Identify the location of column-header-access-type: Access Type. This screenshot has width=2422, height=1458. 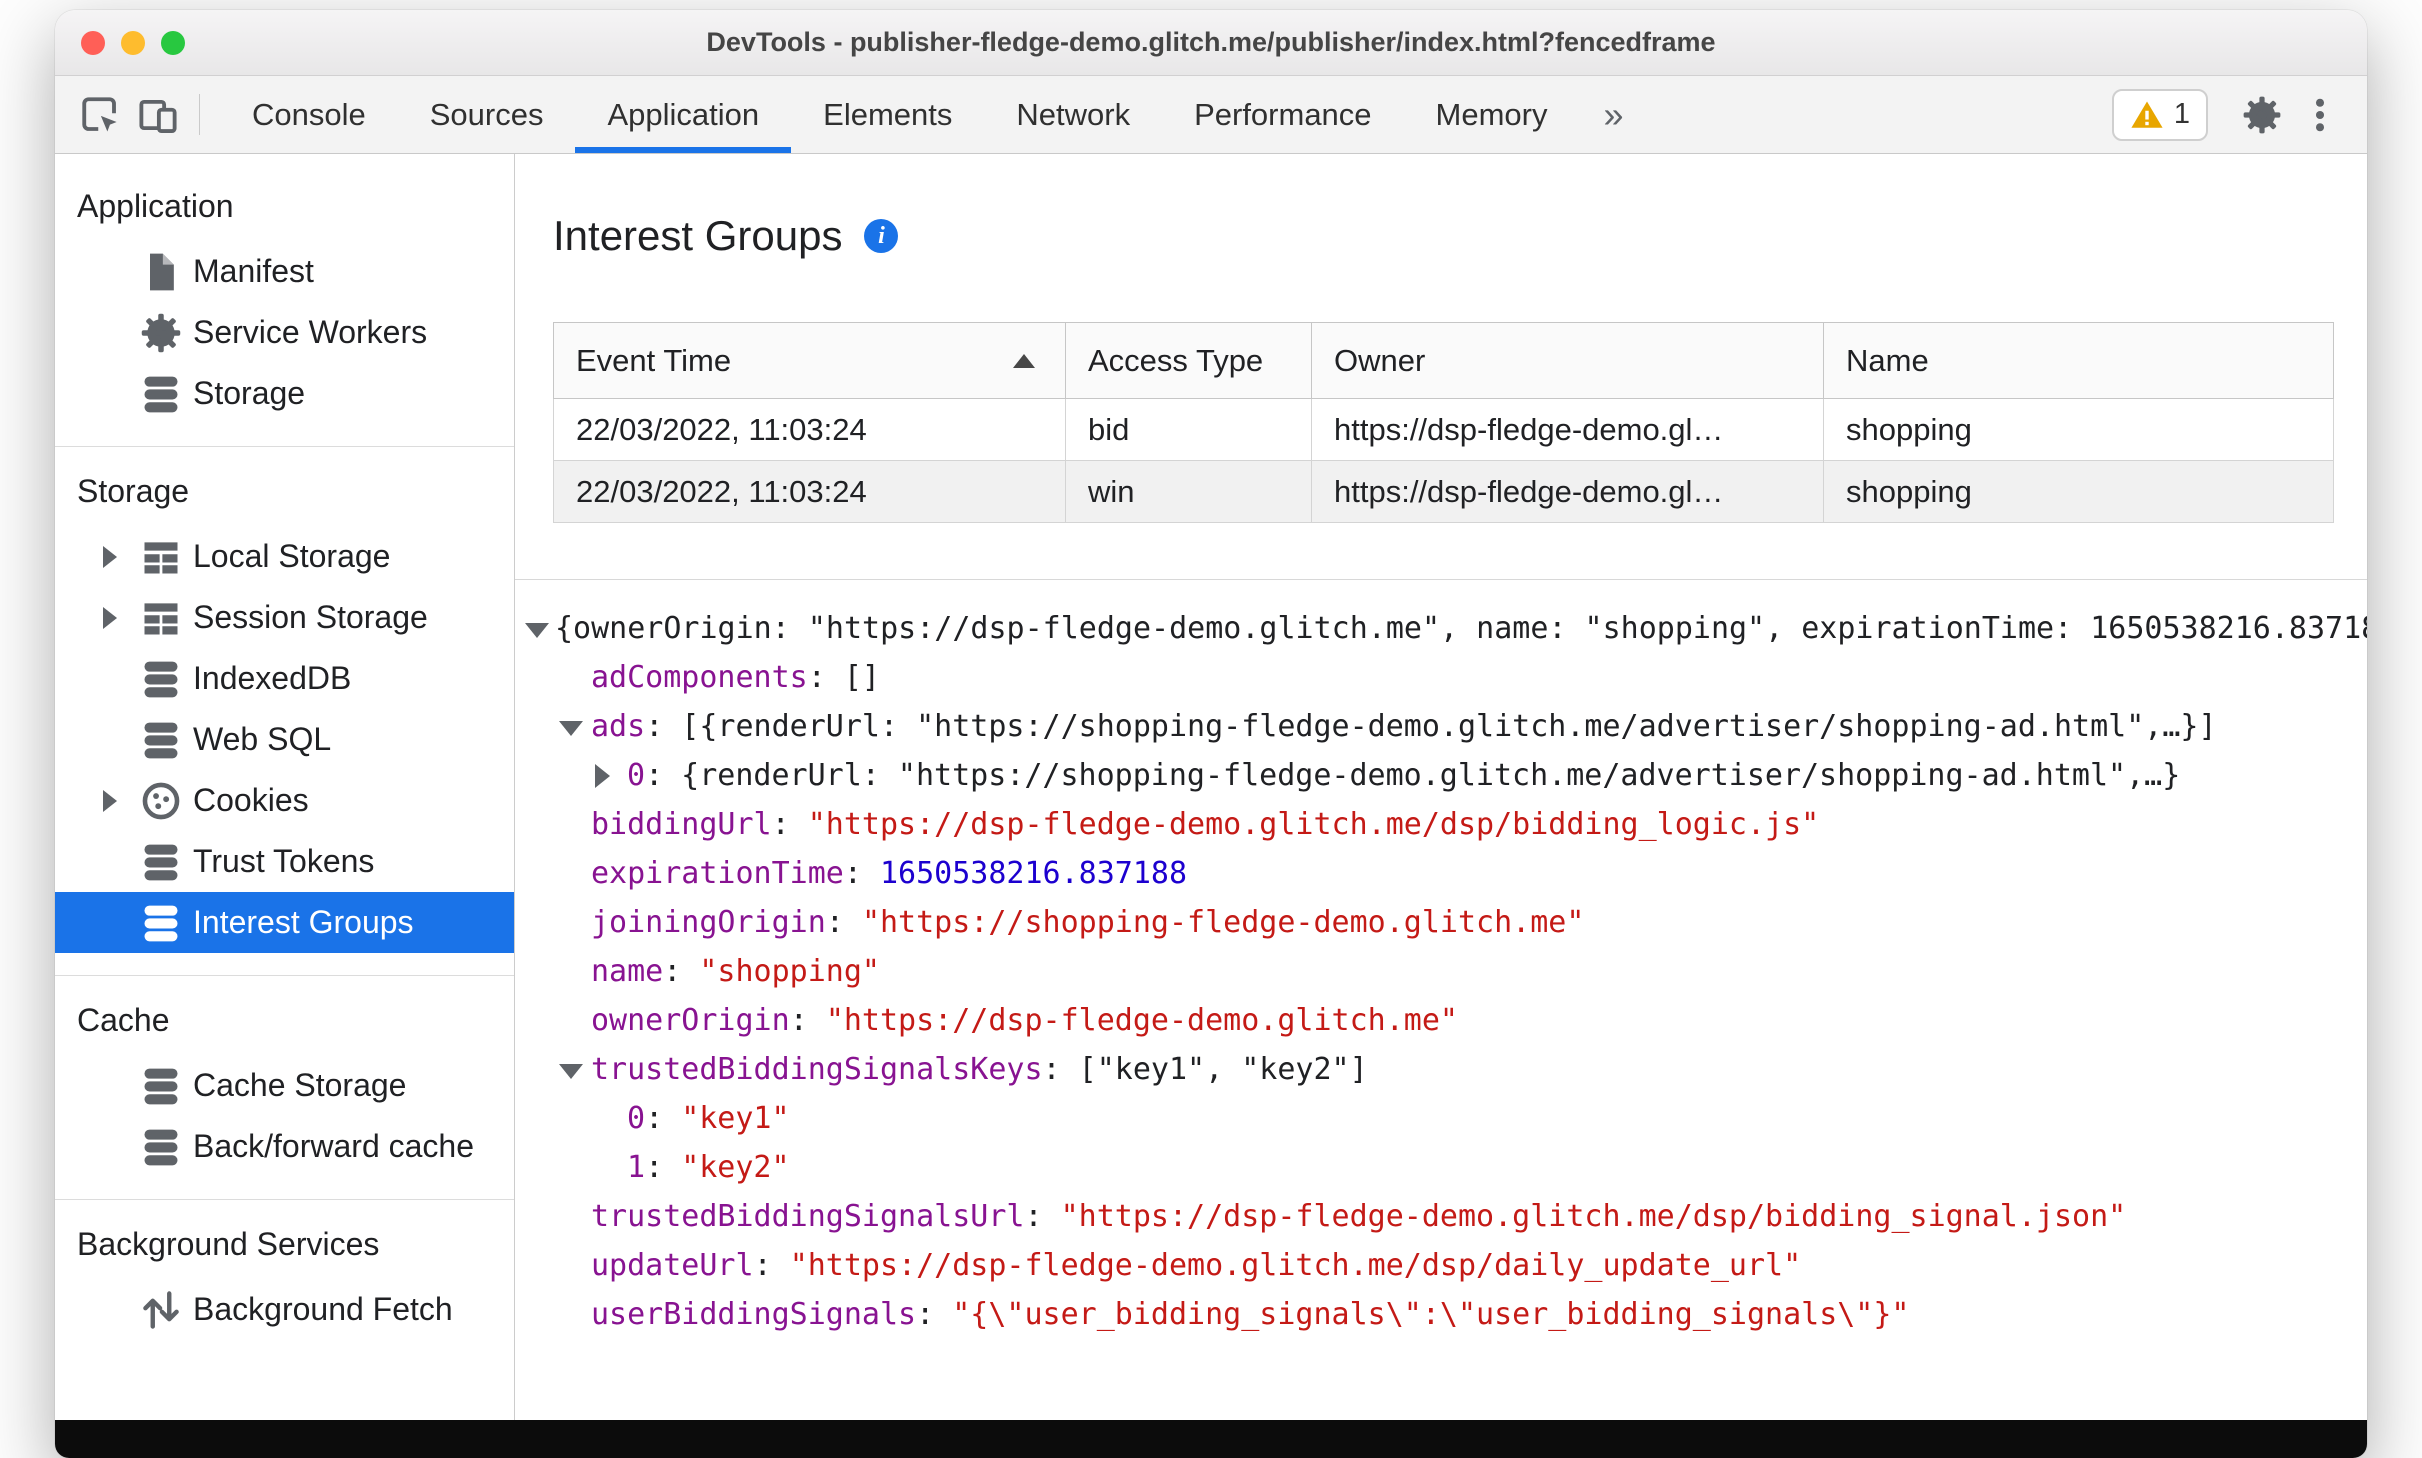
(1188, 360).